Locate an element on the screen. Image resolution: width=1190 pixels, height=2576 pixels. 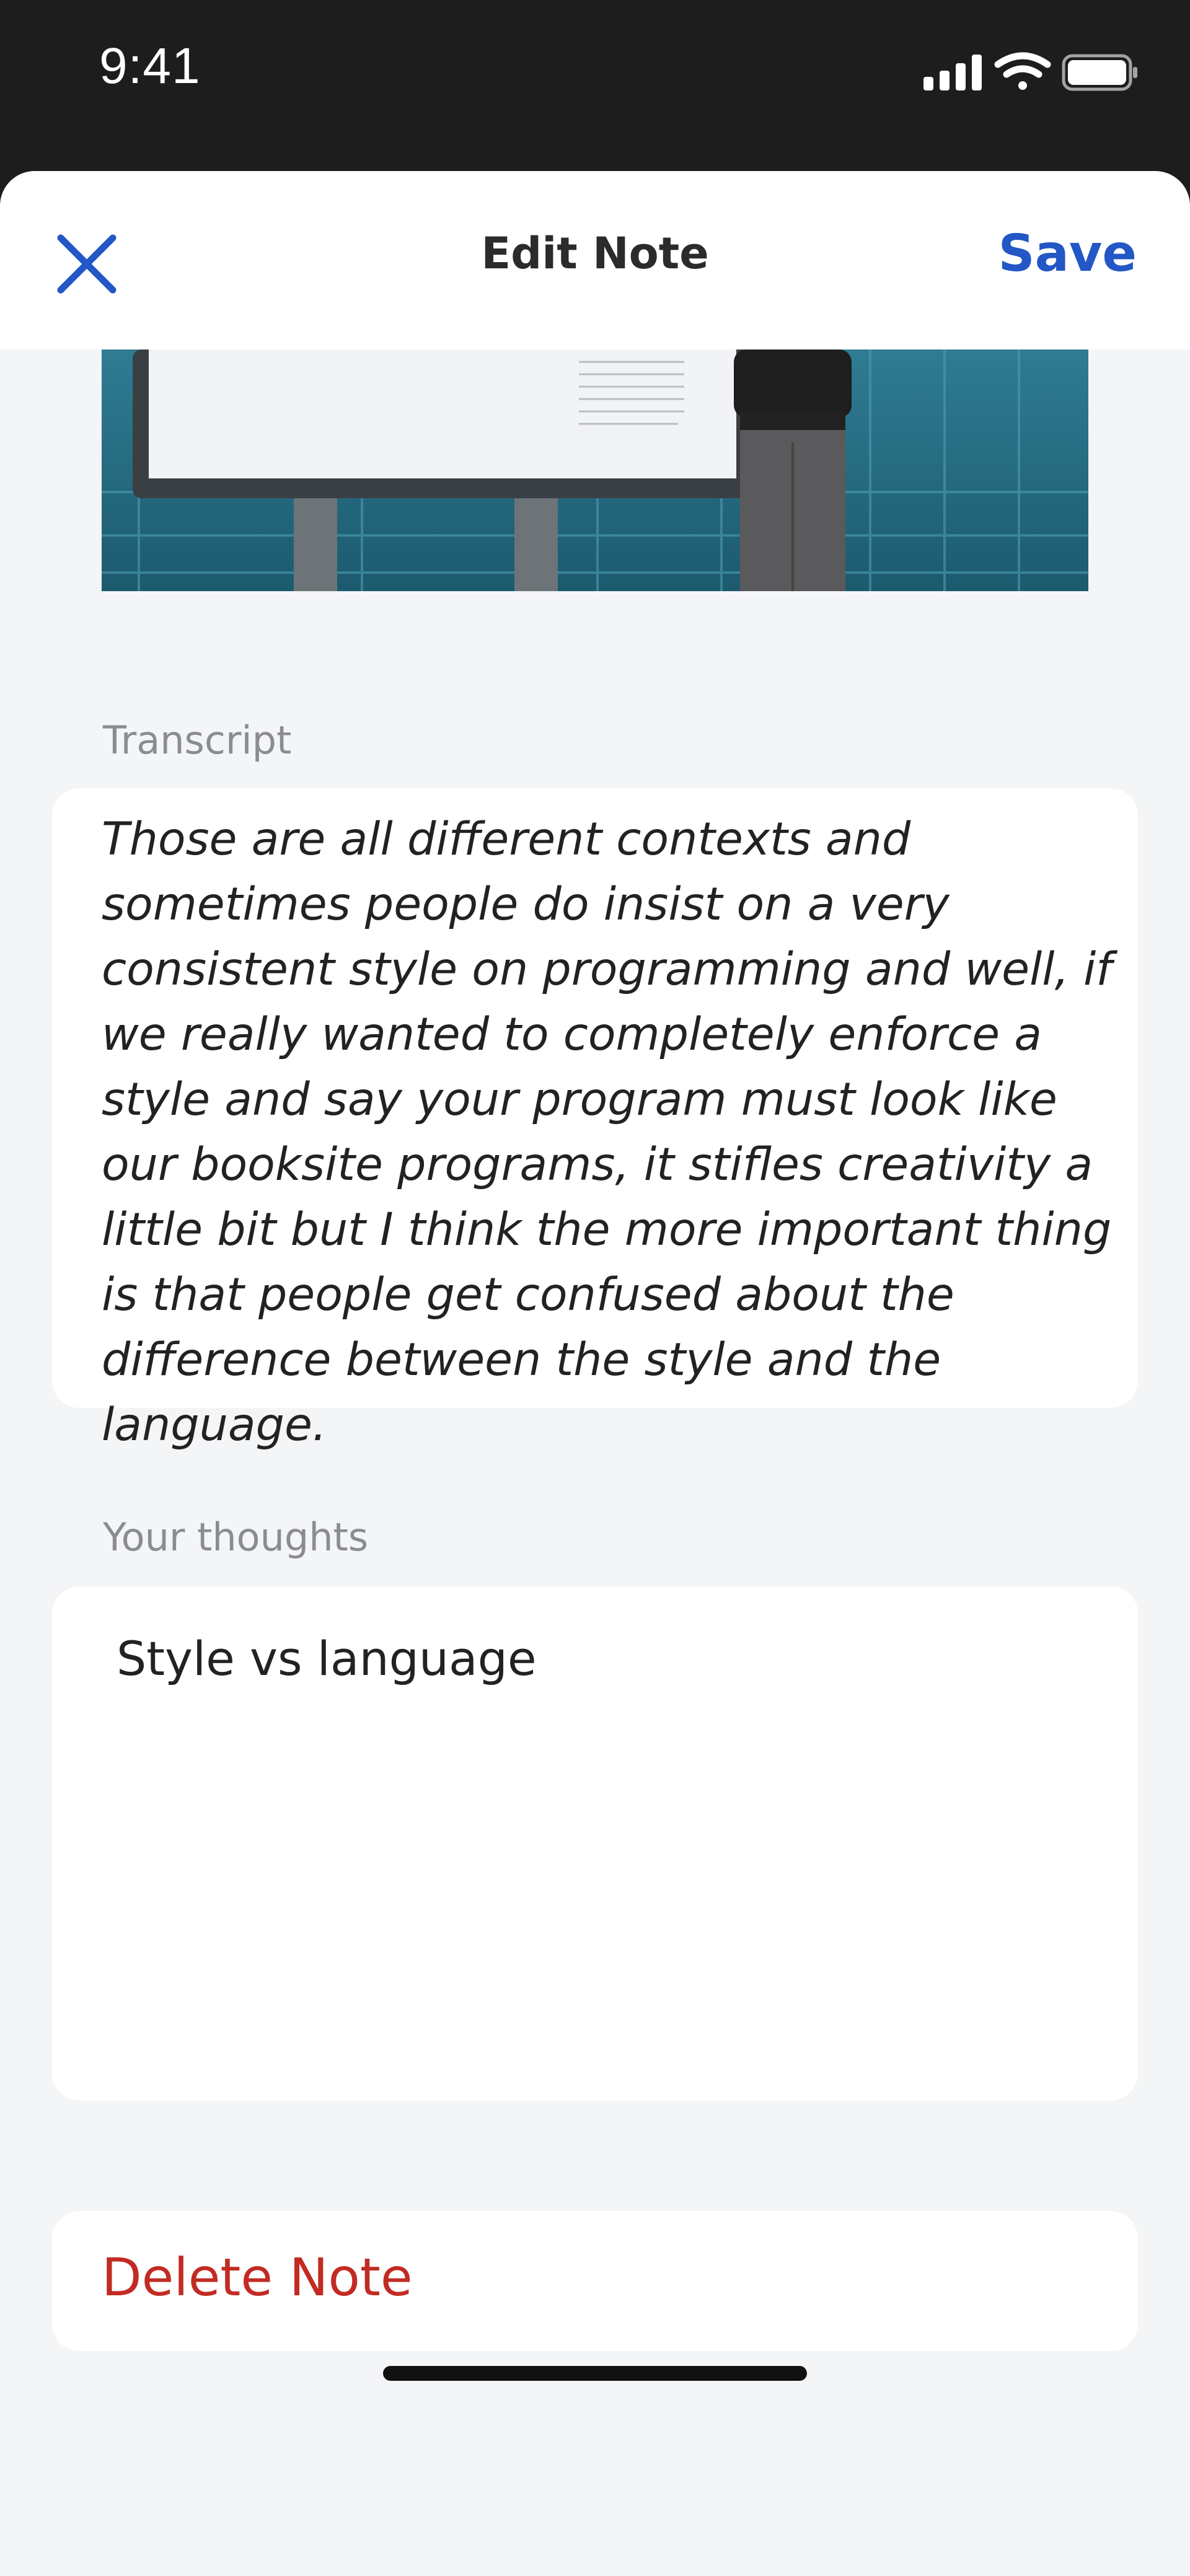
nav-bar: Edit Note Save is located at coordinates (595, 260).